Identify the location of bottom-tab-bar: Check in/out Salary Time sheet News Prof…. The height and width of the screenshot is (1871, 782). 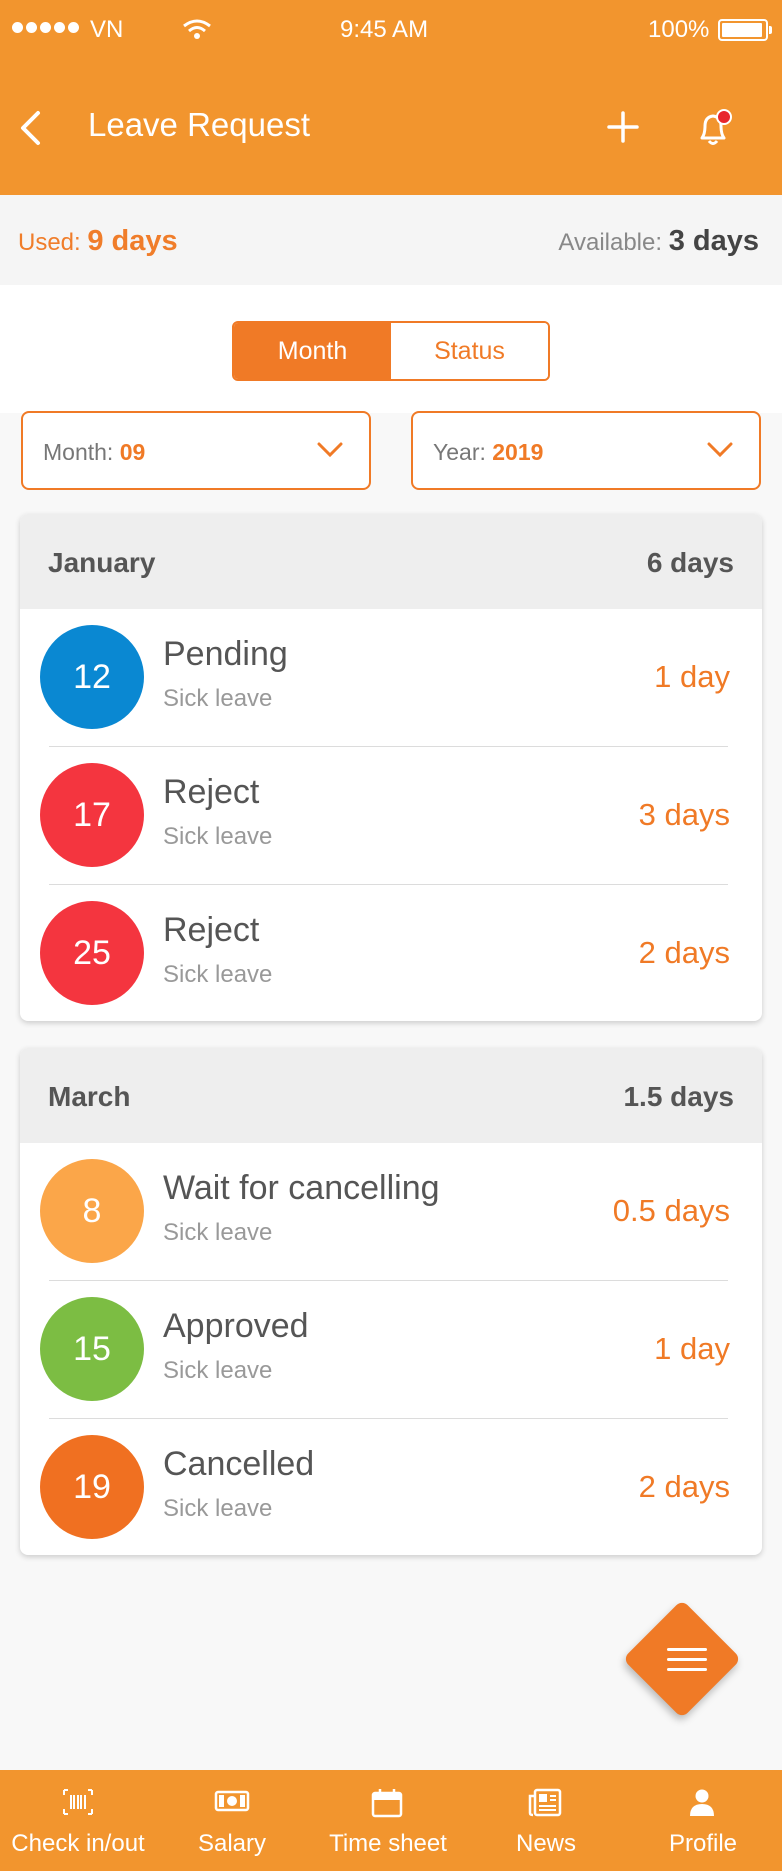
(391, 1820).